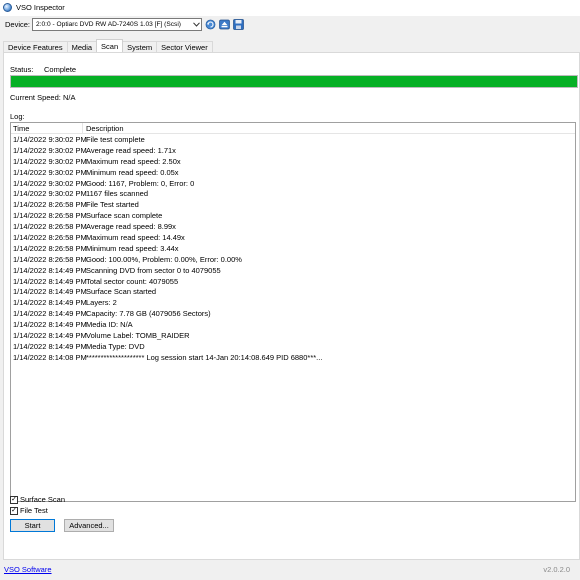  I want to click on vso-software-link: VSO Software, so click(28, 569).